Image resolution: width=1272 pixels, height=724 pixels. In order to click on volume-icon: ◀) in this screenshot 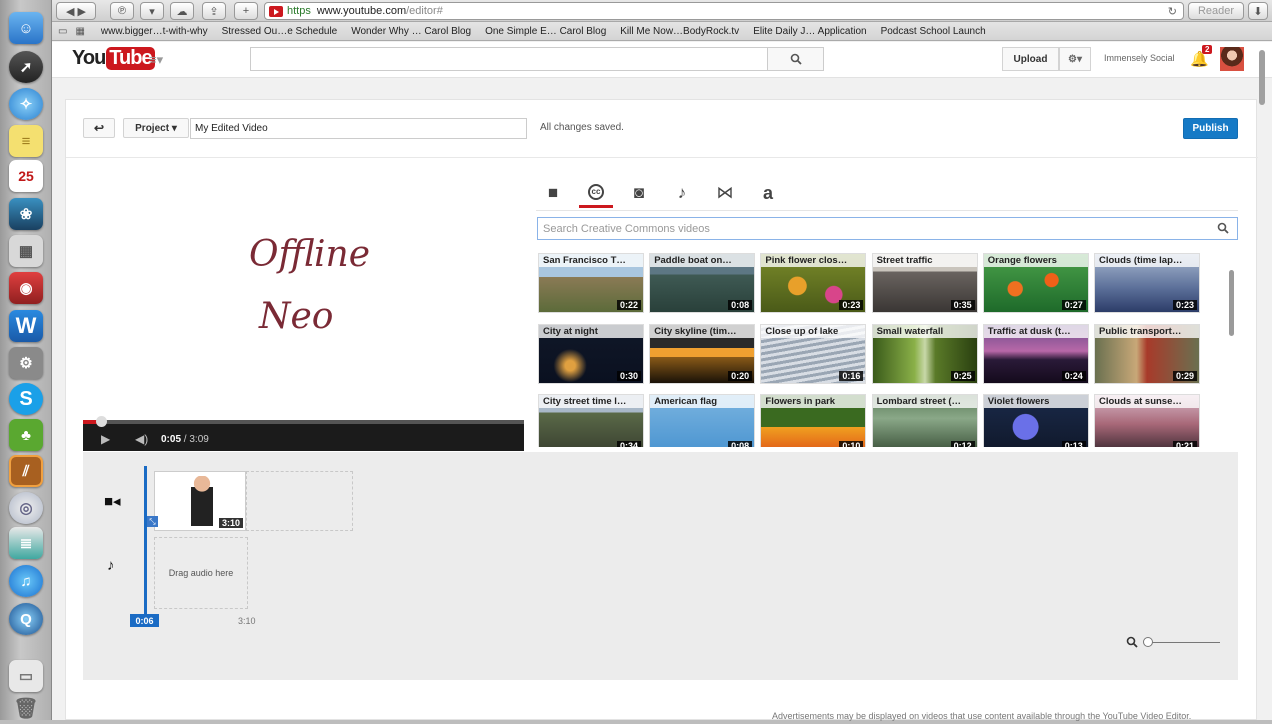, I will do `click(141, 439)`.